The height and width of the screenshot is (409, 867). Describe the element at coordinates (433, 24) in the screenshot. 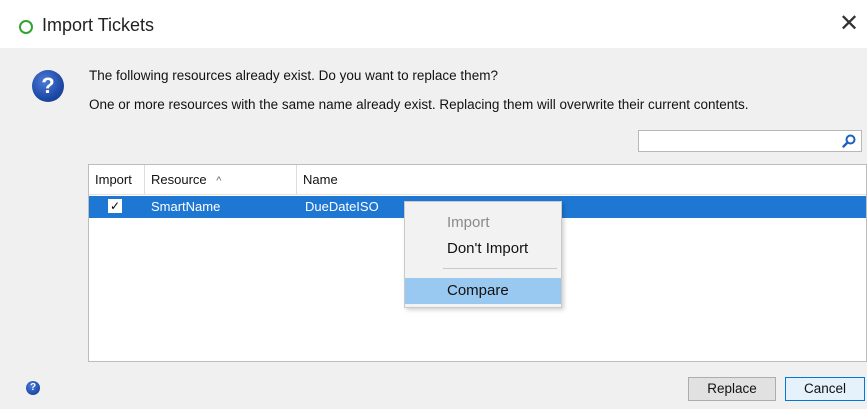

I see `title-bar: Import Tickets ✕` at that location.